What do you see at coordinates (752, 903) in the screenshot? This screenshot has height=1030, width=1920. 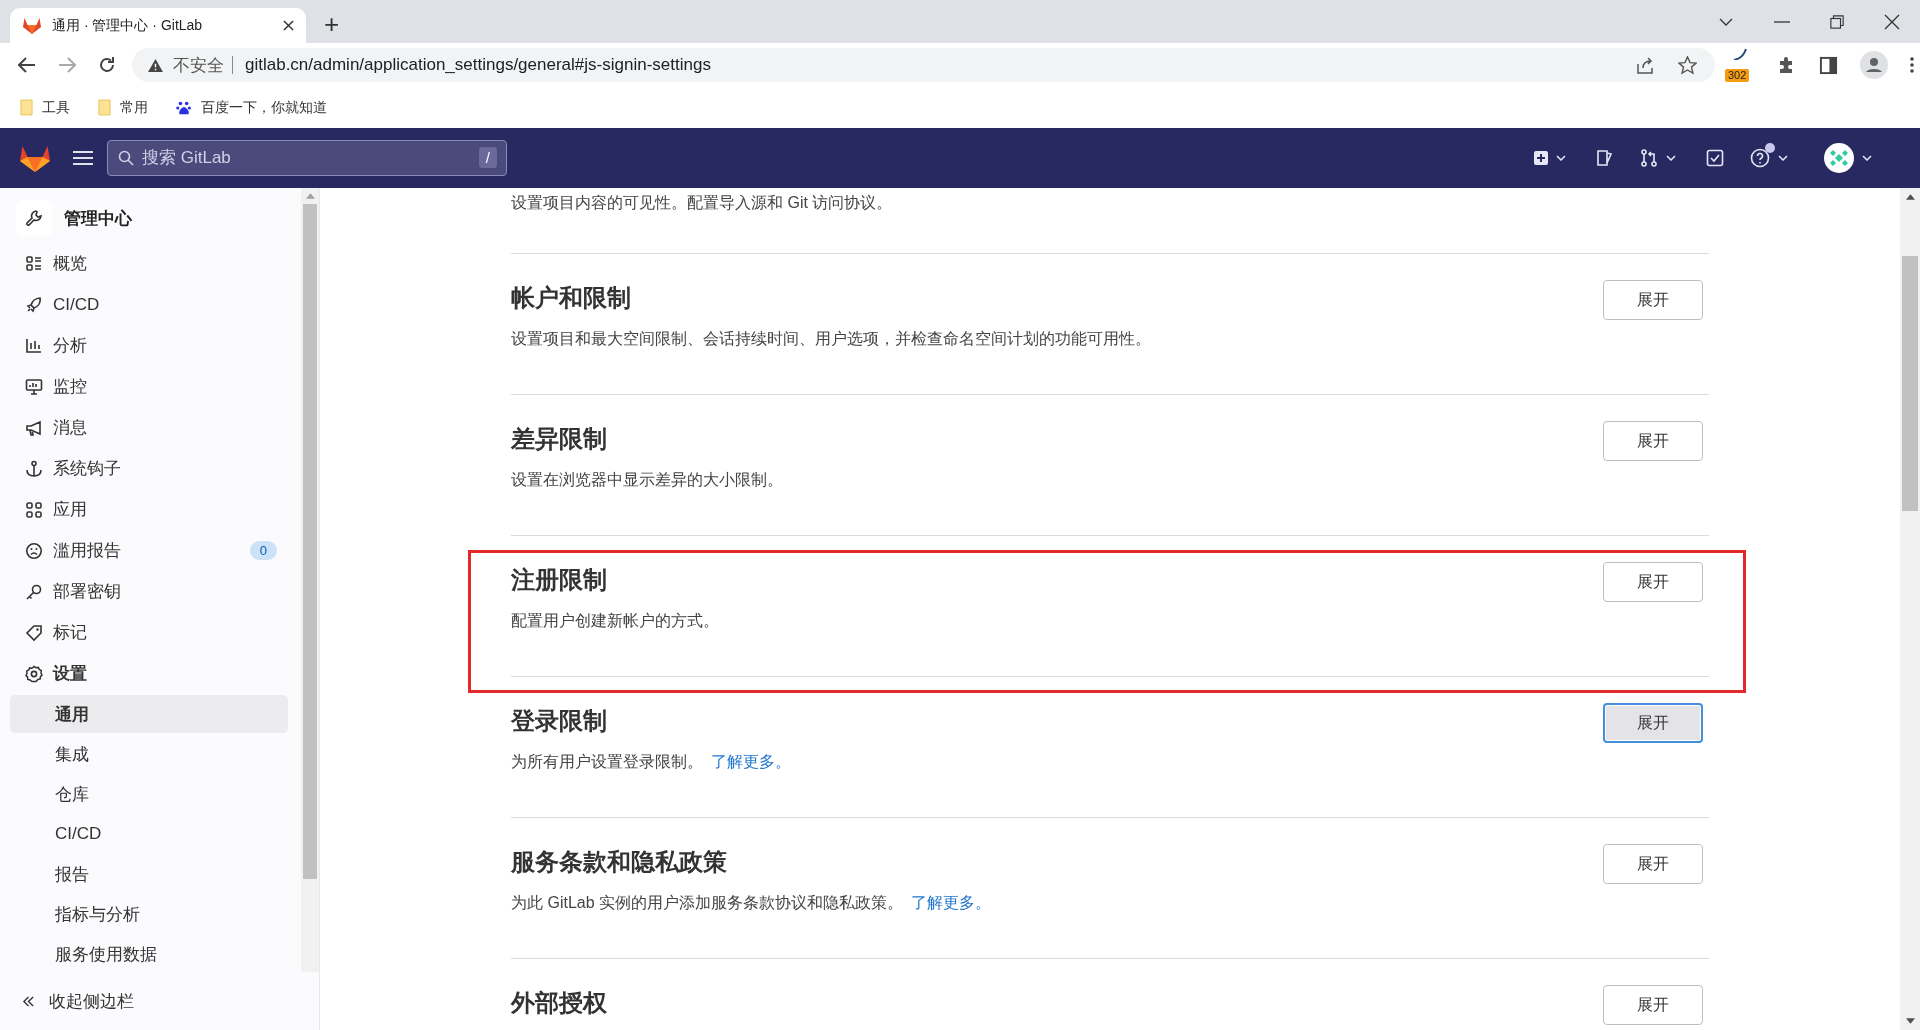 I see `section-description: 为此 GitLab 实例的用户添加服务条款协议和隐私政策。 了解更多。` at bounding box center [752, 903].